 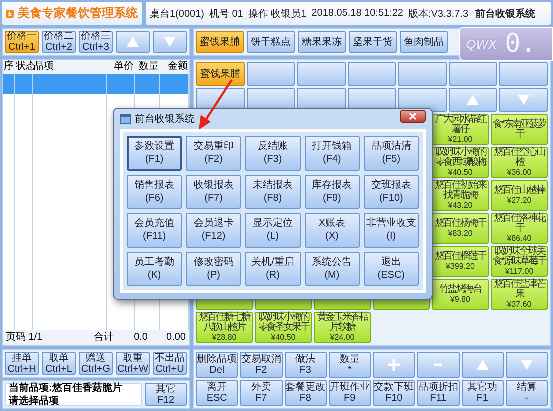 What do you see at coordinates (460, 195) in the screenshot?
I see `product-button: 悠百佳初始来找青脆梅 ¥43.20` at bounding box center [460, 195].